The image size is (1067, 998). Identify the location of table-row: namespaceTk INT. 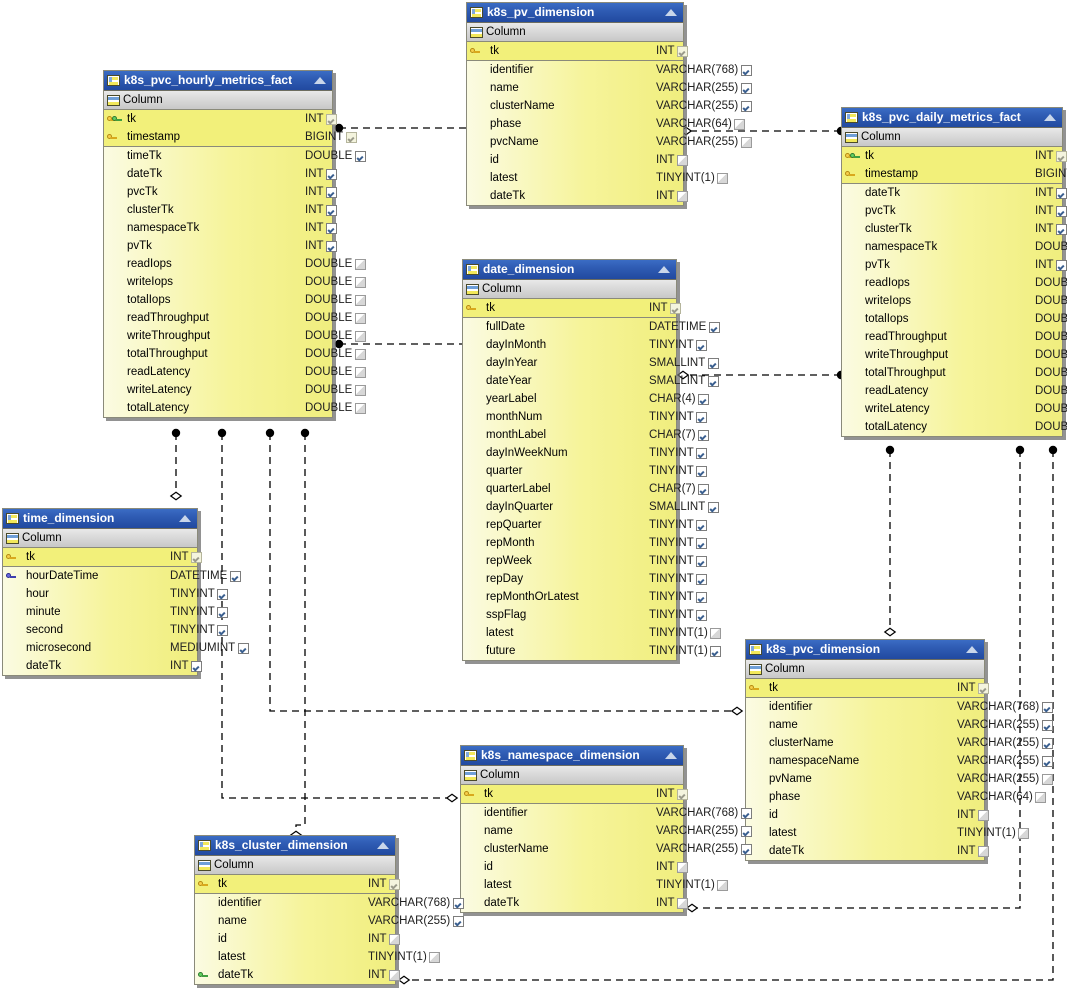
(221, 228).